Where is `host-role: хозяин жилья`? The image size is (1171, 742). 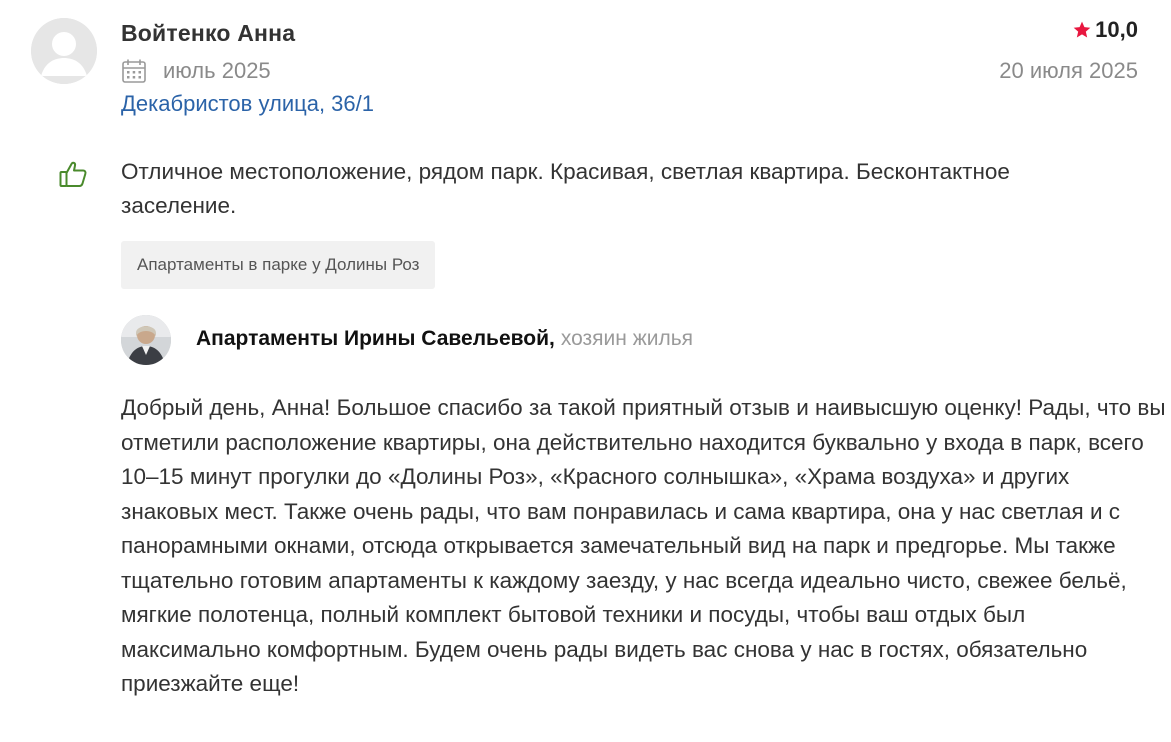
host-role: хозяин жилья is located at coordinates (627, 338).